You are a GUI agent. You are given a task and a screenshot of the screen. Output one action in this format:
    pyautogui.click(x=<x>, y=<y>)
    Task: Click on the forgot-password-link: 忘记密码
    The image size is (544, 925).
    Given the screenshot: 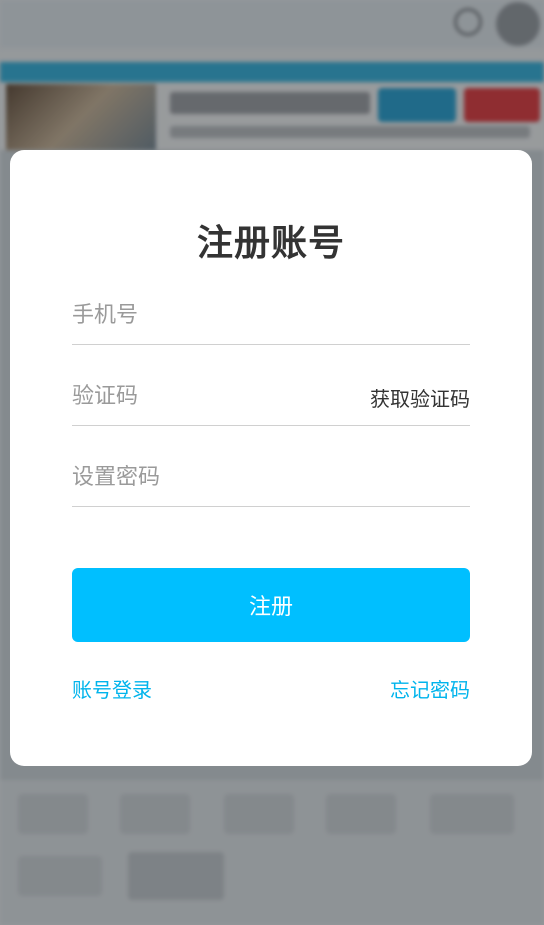 What is the action you would take?
    pyautogui.click(x=430, y=688)
    